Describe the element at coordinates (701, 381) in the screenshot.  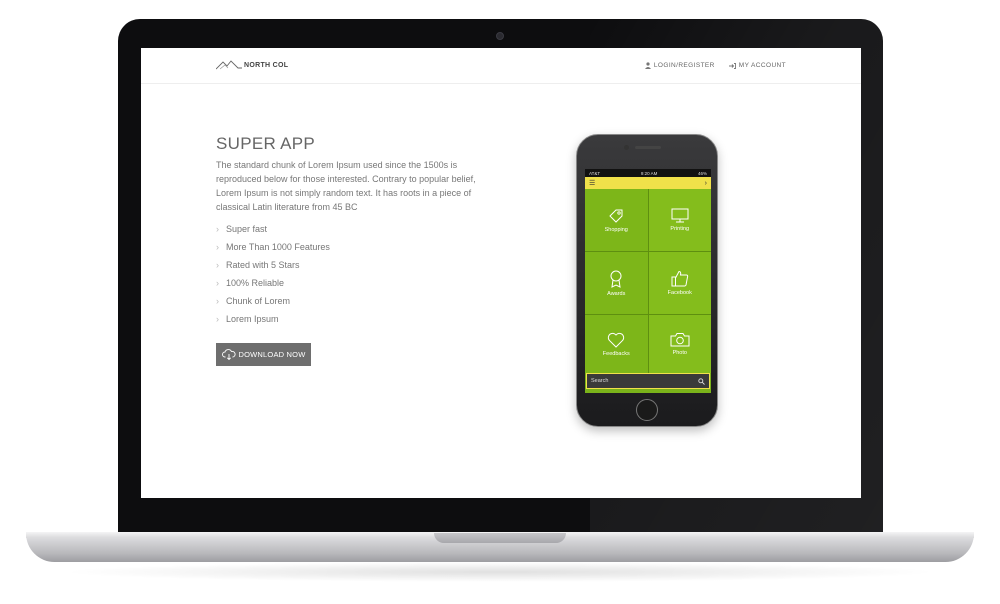
I see `search-icon` at that location.